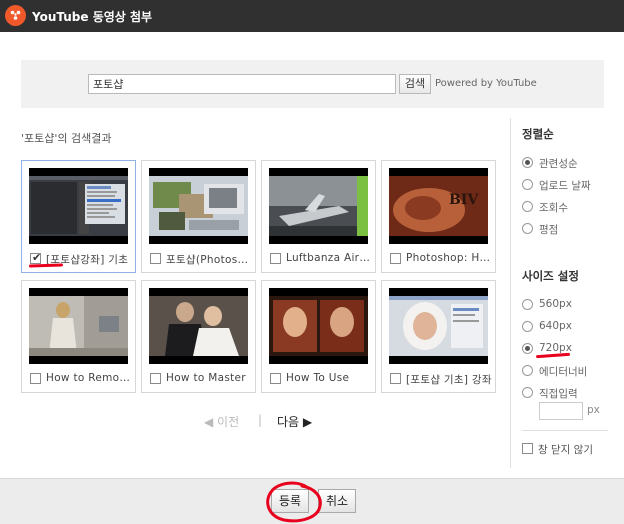  What do you see at coordinates (510, 293) in the screenshot?
I see `sidebar-divider` at bounding box center [510, 293].